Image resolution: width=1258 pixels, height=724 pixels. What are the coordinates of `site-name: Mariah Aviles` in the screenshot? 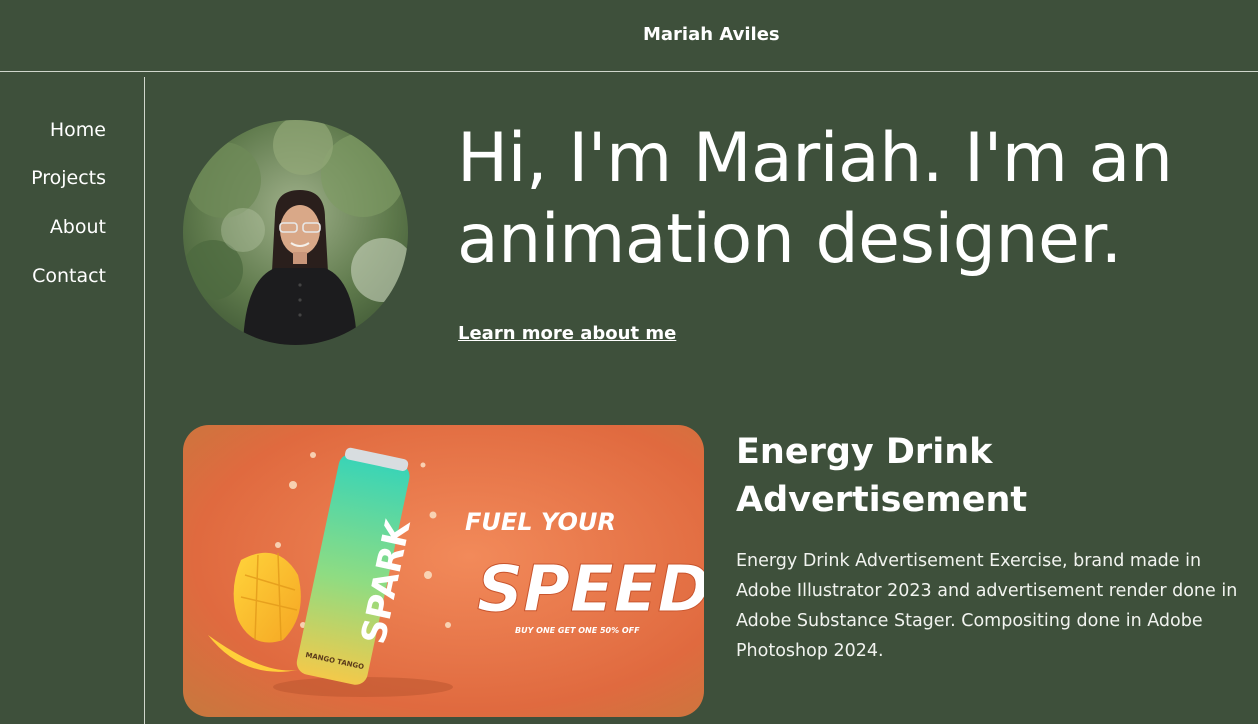 It's located at (711, 34).